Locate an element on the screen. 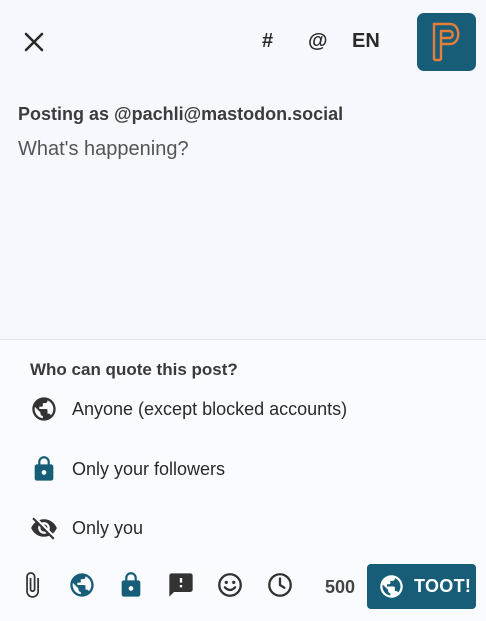 Image resolution: width=486 pixels, height=621 pixels. compose-toolbar: 500 TOOT! is located at coordinates (243, 586).